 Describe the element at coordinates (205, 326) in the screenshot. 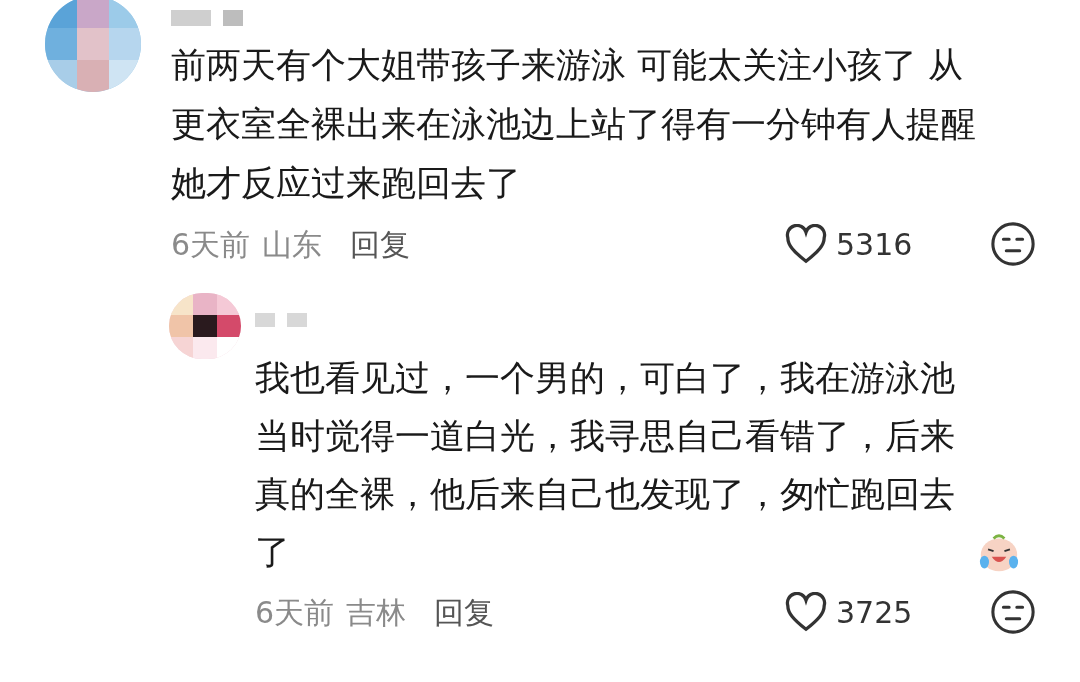

I see `avatar-pixelated` at that location.